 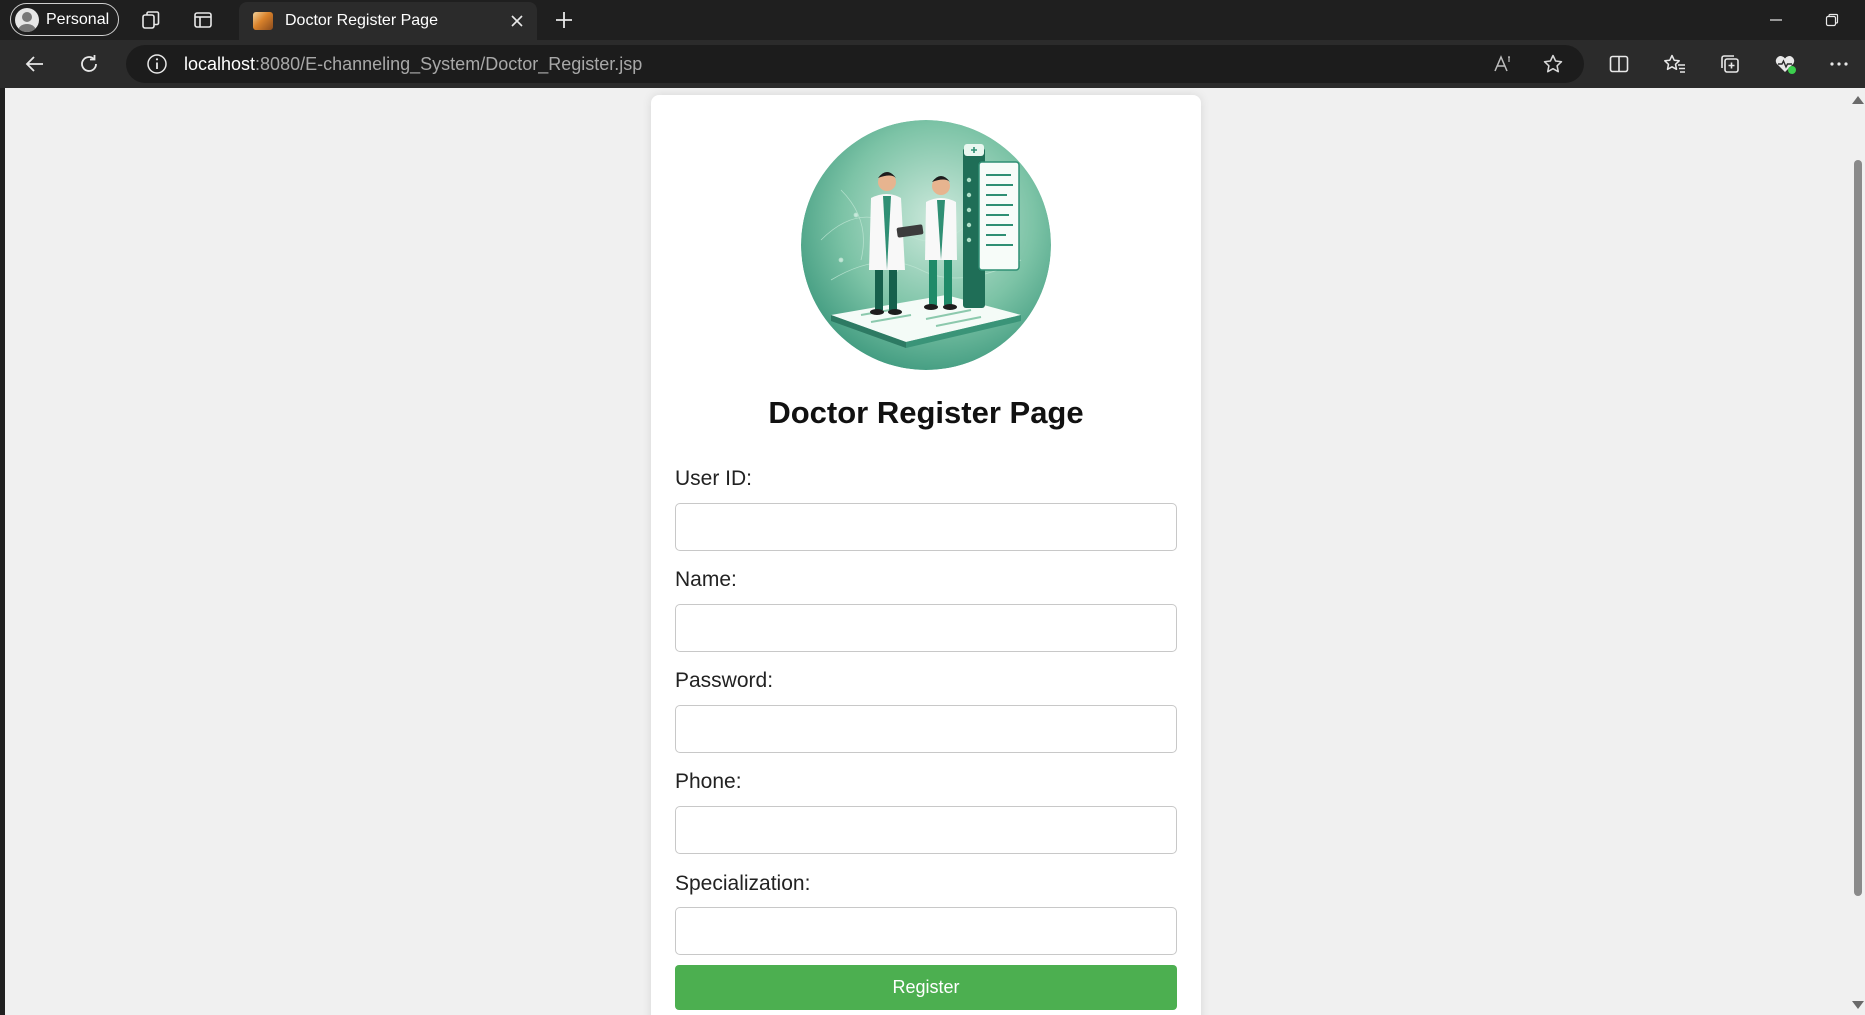 What do you see at coordinates (78, 19) in the screenshot?
I see `profile-label: Personal` at bounding box center [78, 19].